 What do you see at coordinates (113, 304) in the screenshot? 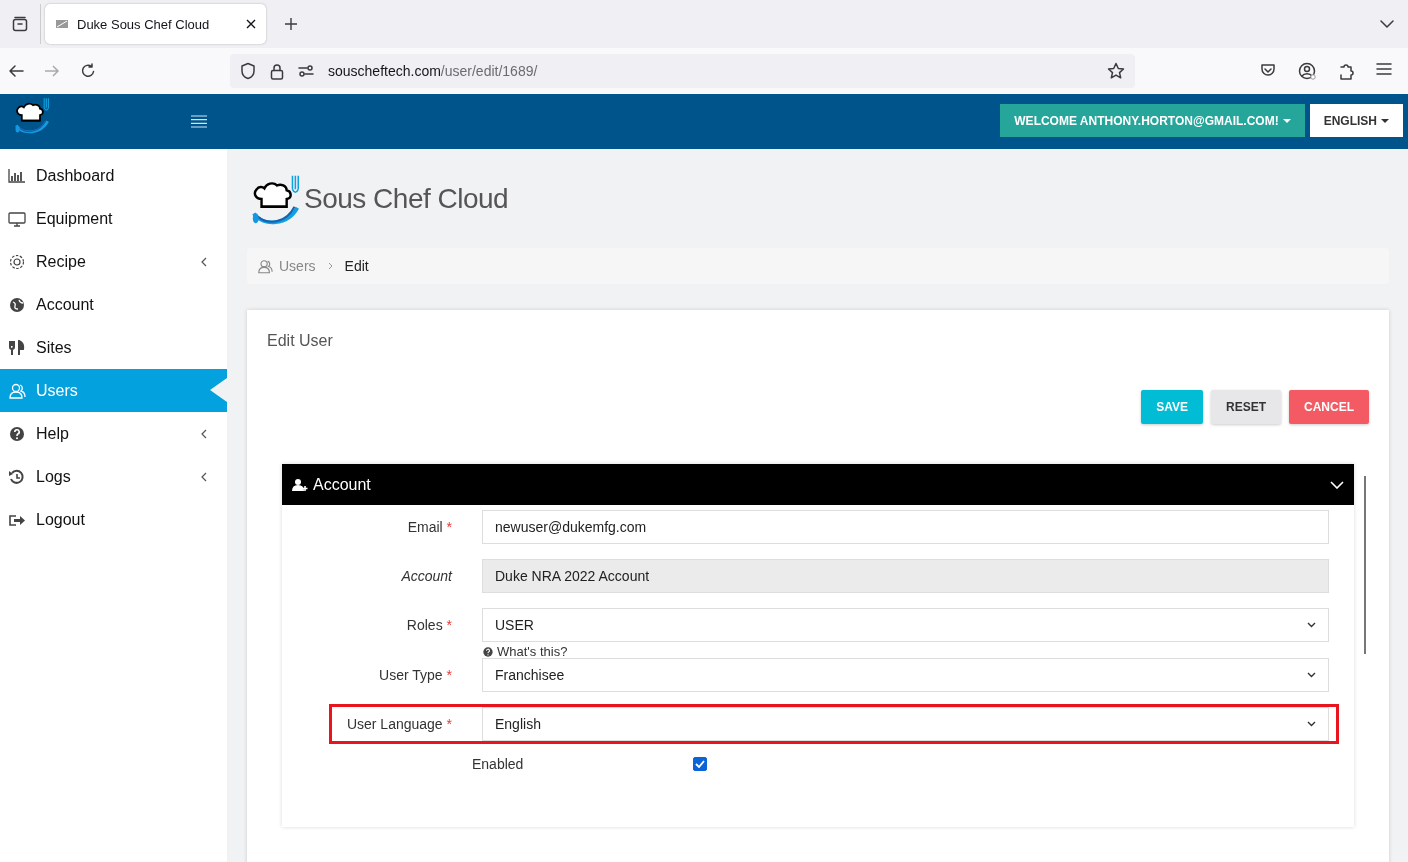
I see `sidebar-item: Account` at bounding box center [113, 304].